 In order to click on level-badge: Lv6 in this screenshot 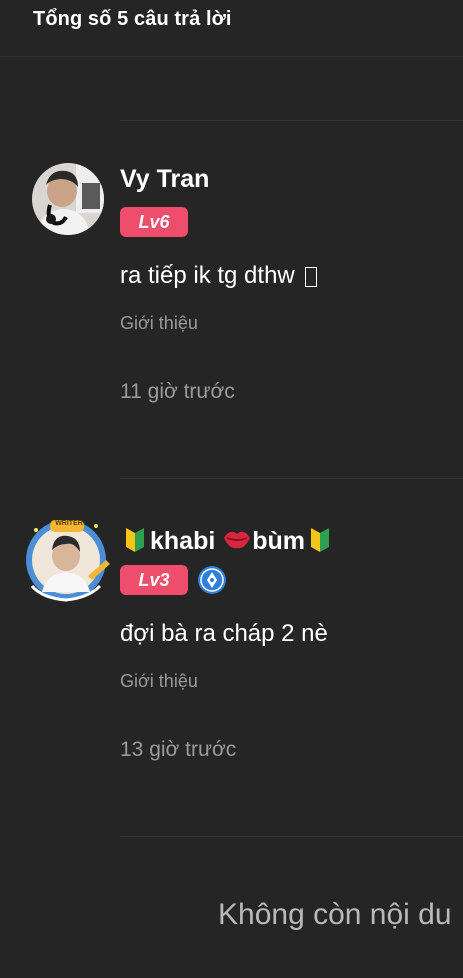, I will do `click(154, 222)`.